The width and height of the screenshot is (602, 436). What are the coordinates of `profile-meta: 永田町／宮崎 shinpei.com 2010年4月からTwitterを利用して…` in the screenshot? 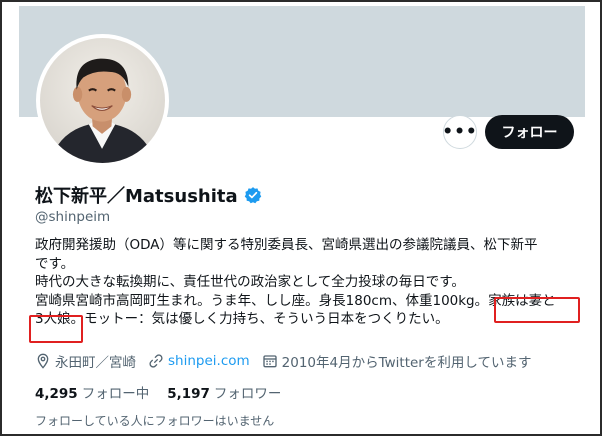 It's located at (289, 361).